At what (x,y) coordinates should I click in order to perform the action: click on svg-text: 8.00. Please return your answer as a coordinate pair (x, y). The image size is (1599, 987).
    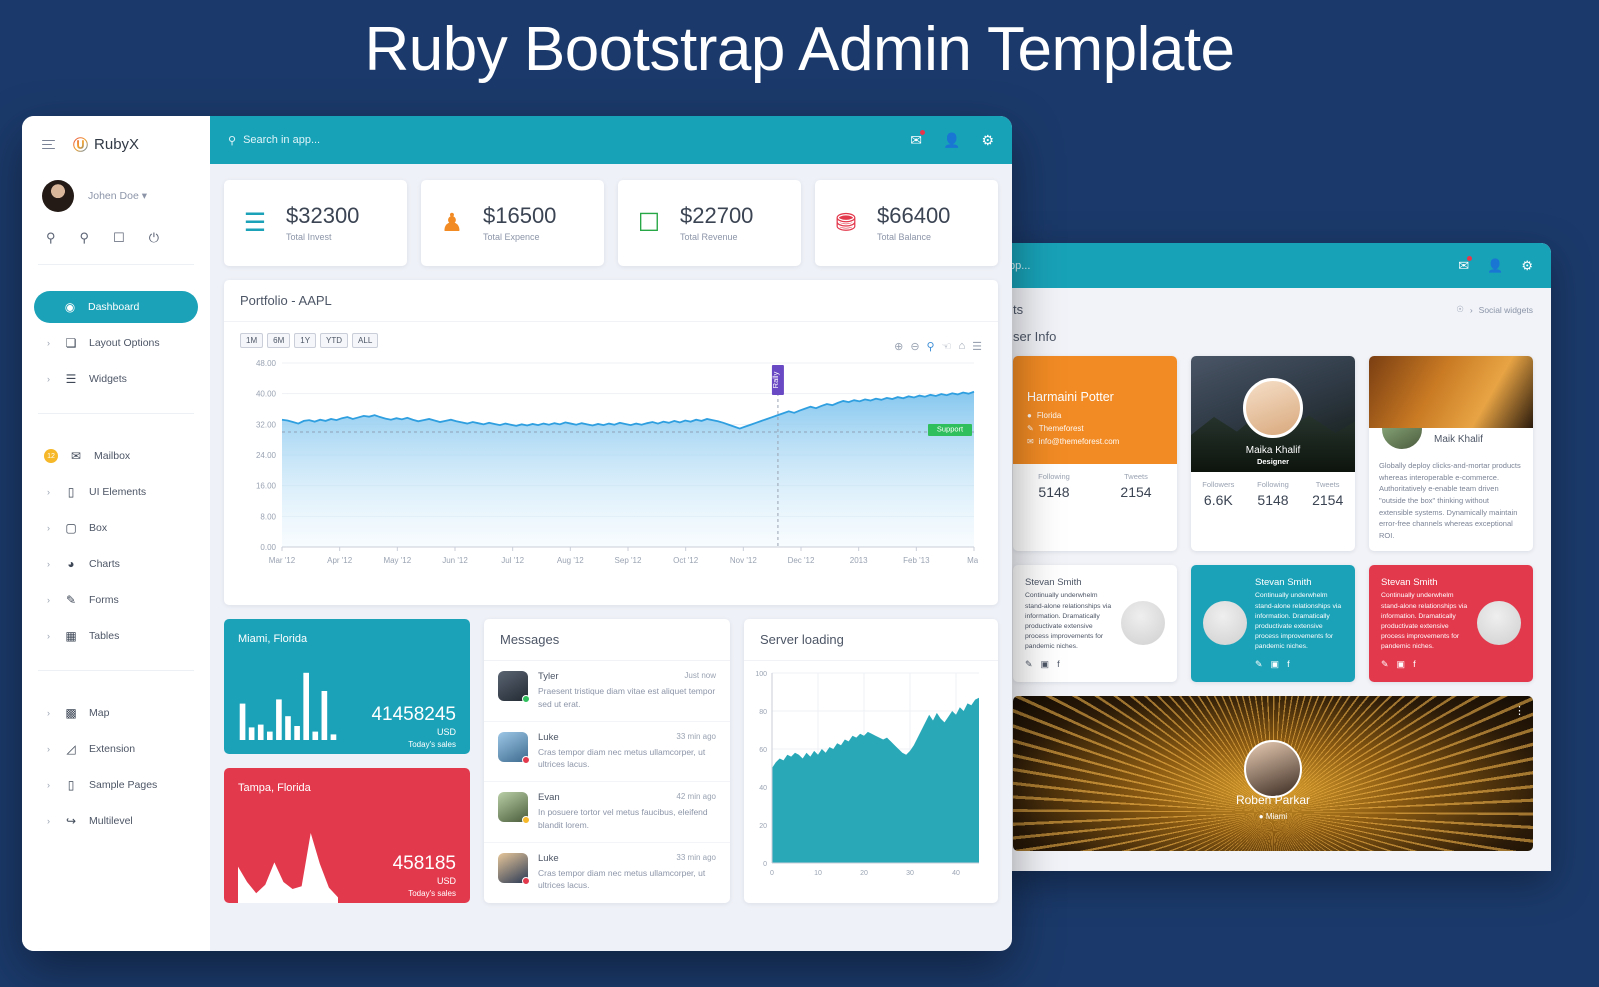
    Looking at the image, I should click on (268, 516).